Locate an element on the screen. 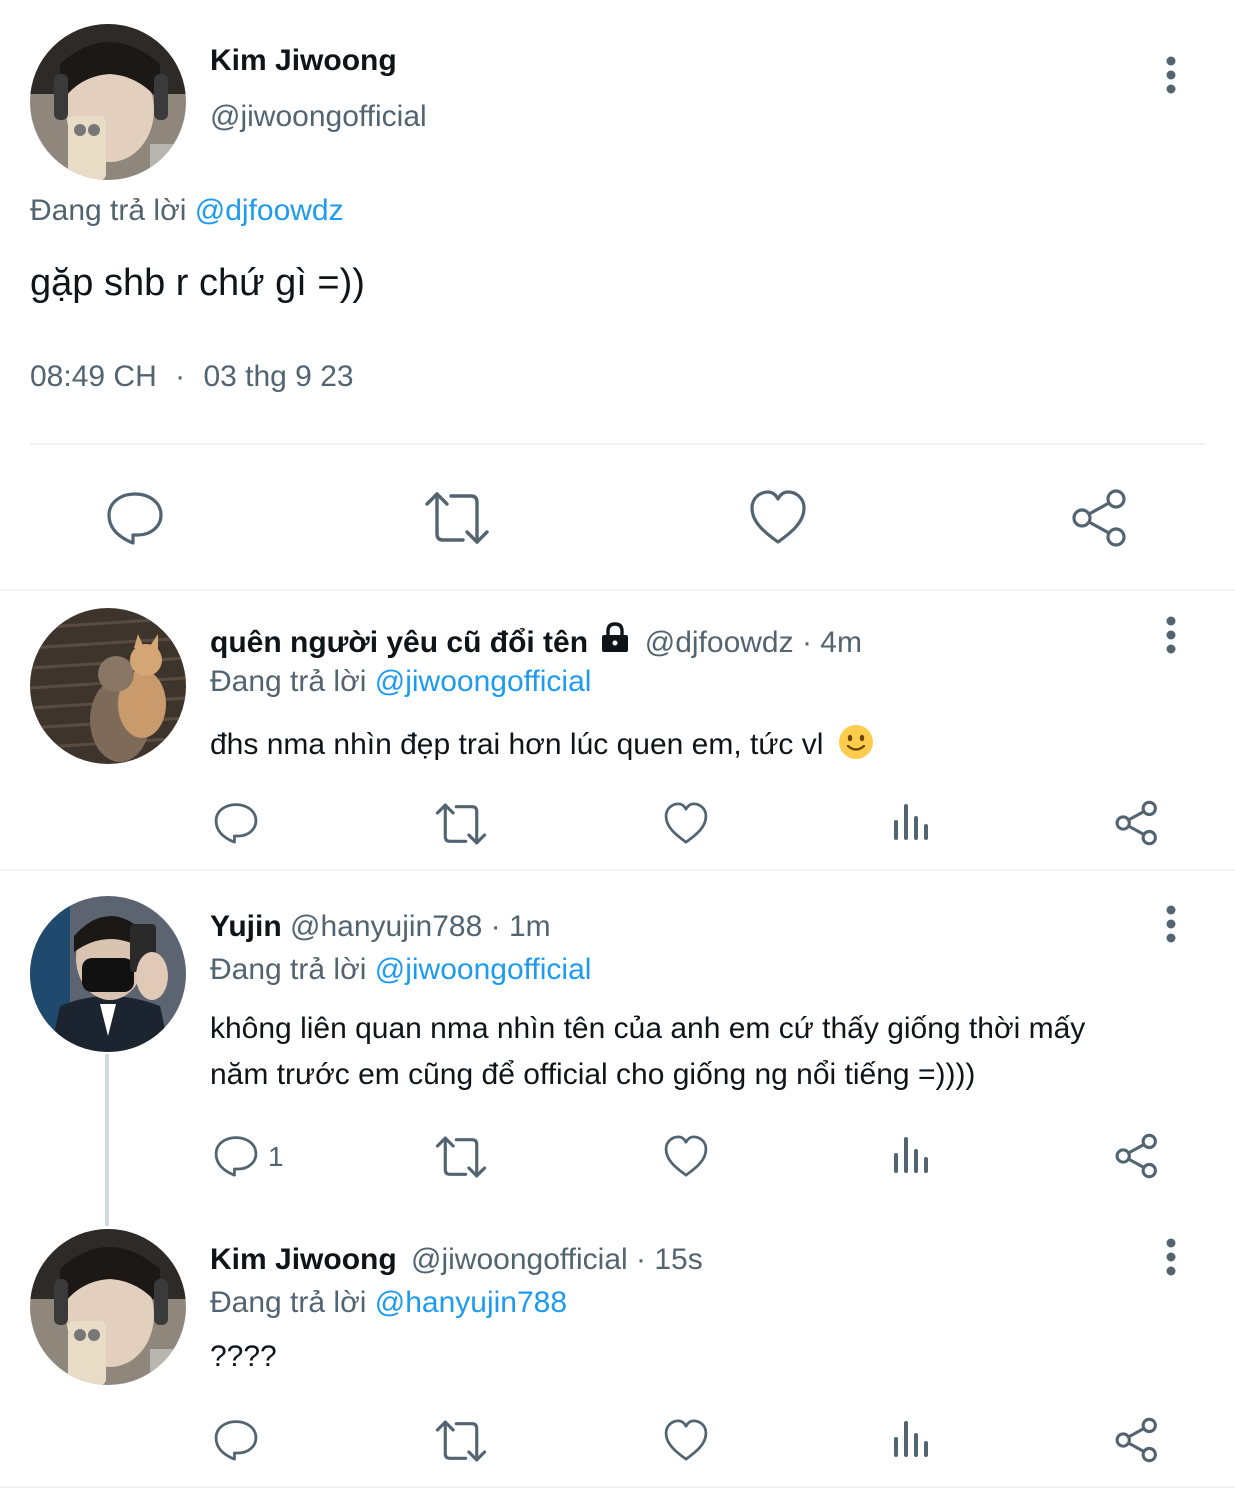  reply-text: ???? is located at coordinates (243, 1356).